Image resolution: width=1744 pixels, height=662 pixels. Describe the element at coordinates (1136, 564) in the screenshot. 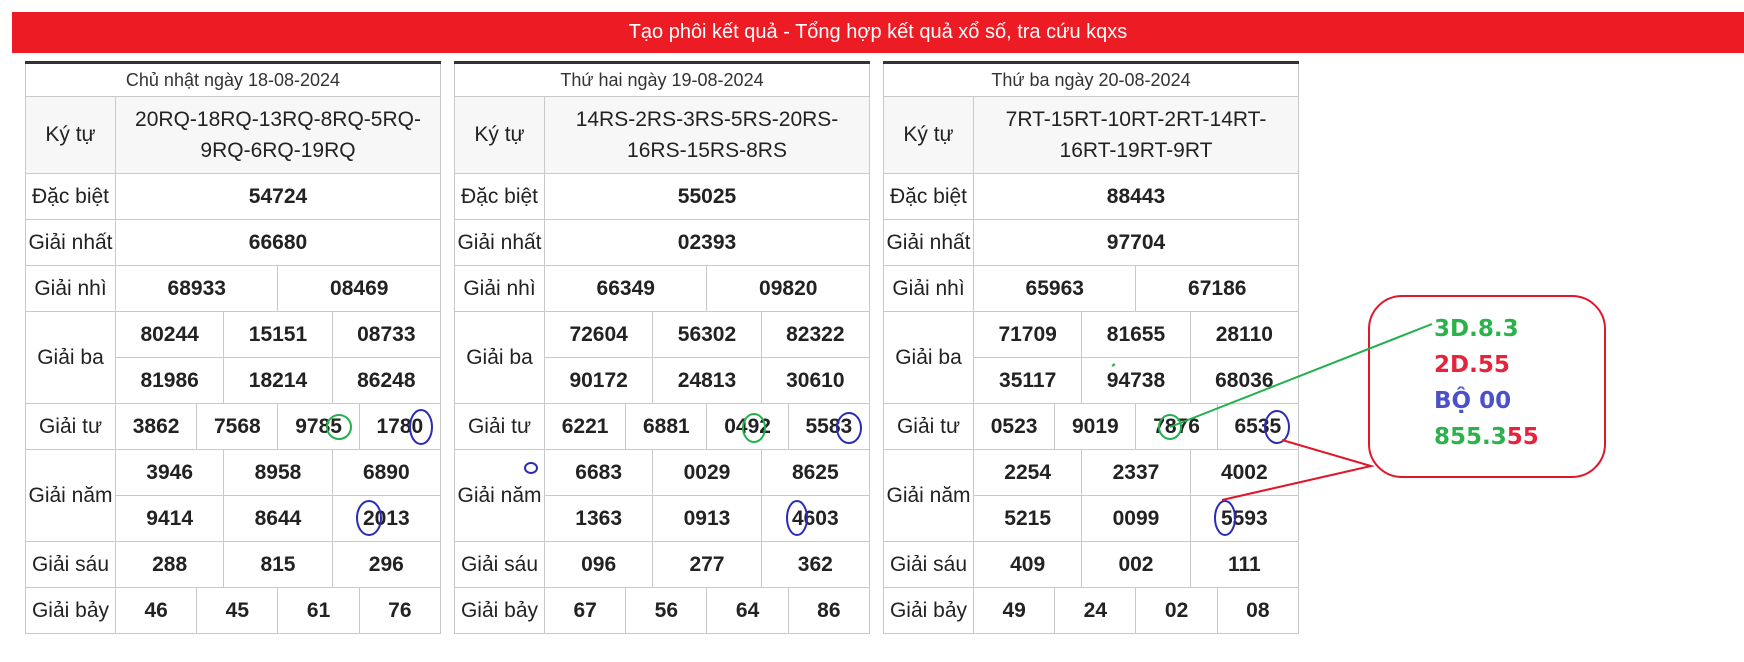

I see `sixth-prize: 002` at that location.